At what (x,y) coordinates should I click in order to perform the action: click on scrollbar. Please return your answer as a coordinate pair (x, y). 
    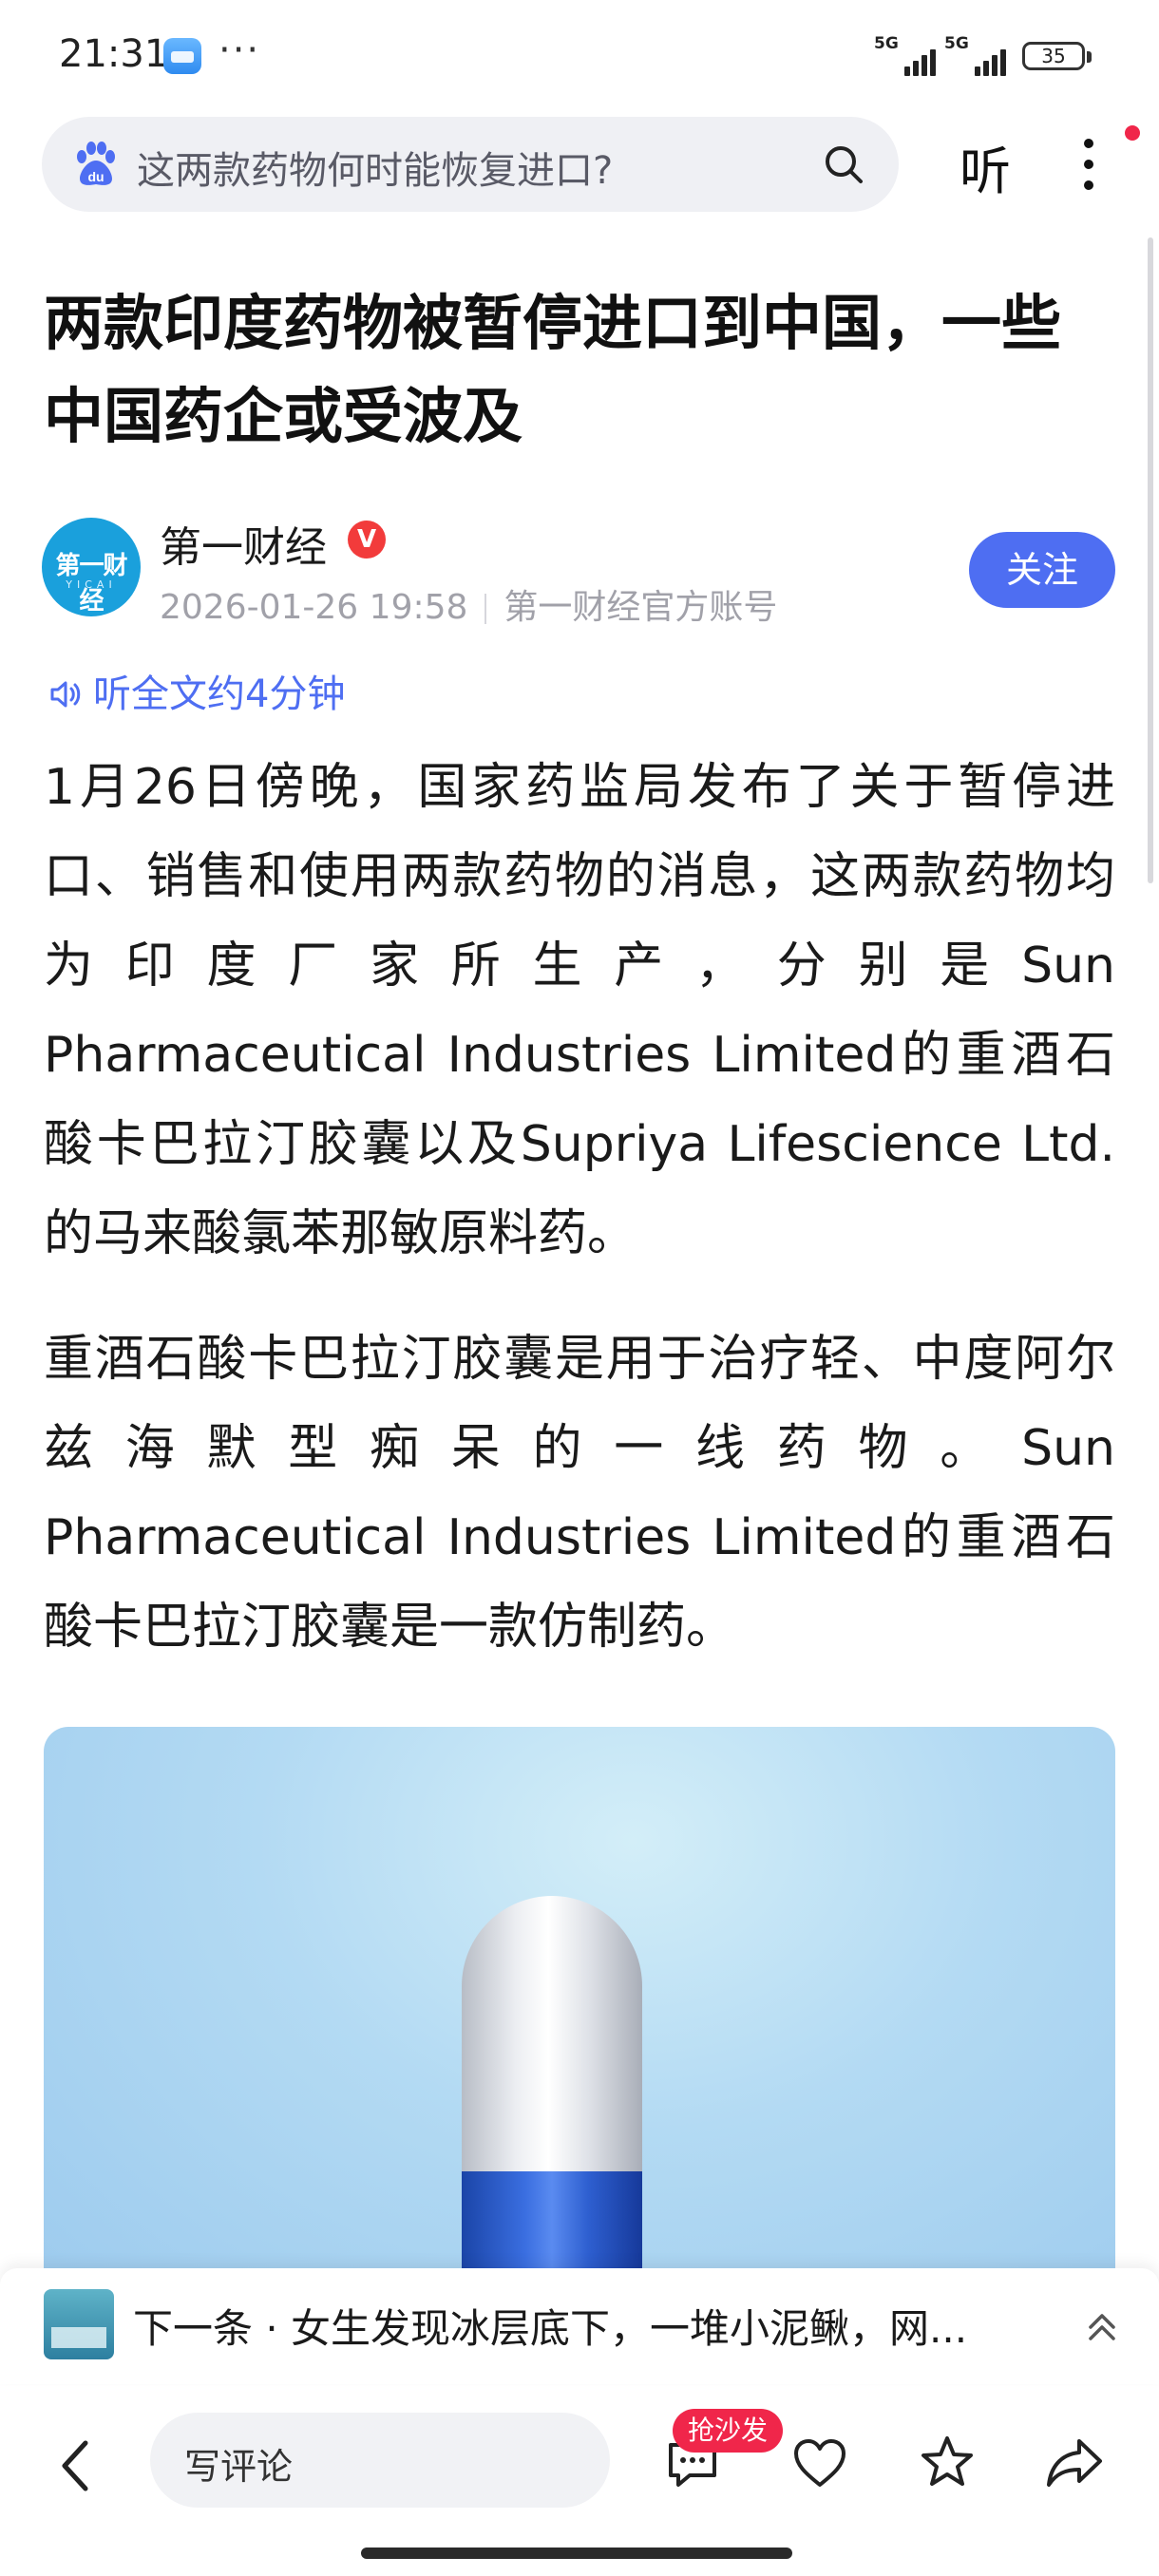
    Looking at the image, I should click on (1150, 560).